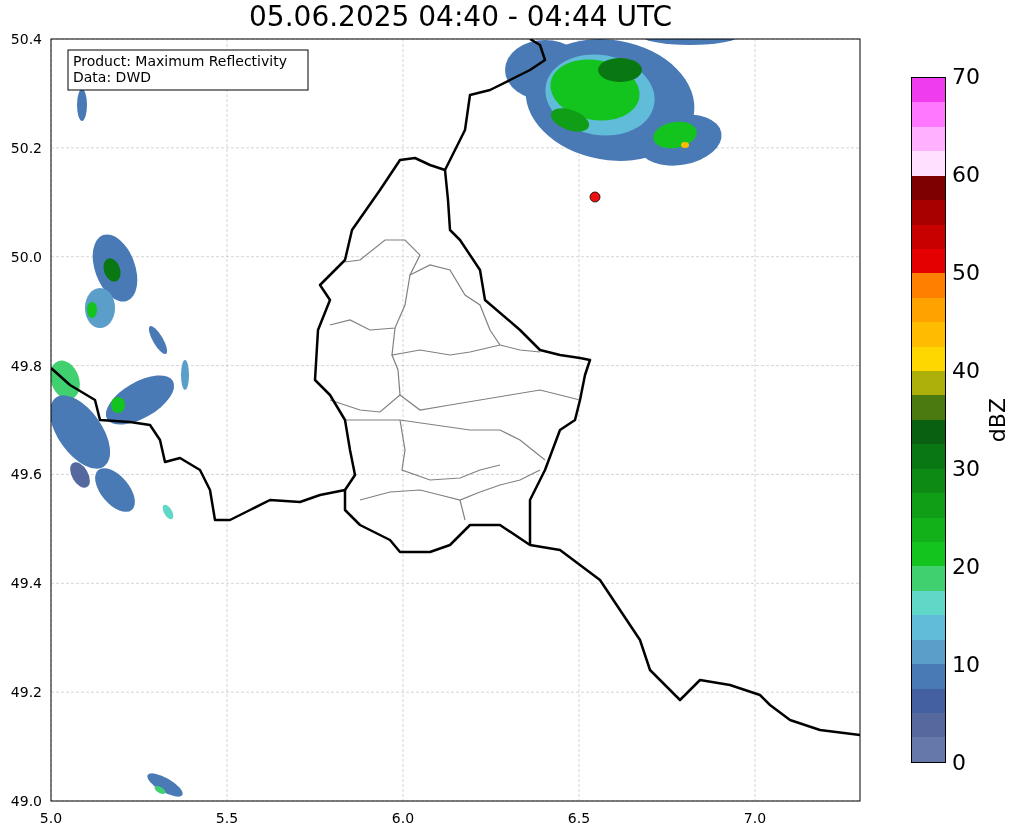 The image size is (1023, 834). I want to click on colorbar-tick-label: 30, so click(966, 469).